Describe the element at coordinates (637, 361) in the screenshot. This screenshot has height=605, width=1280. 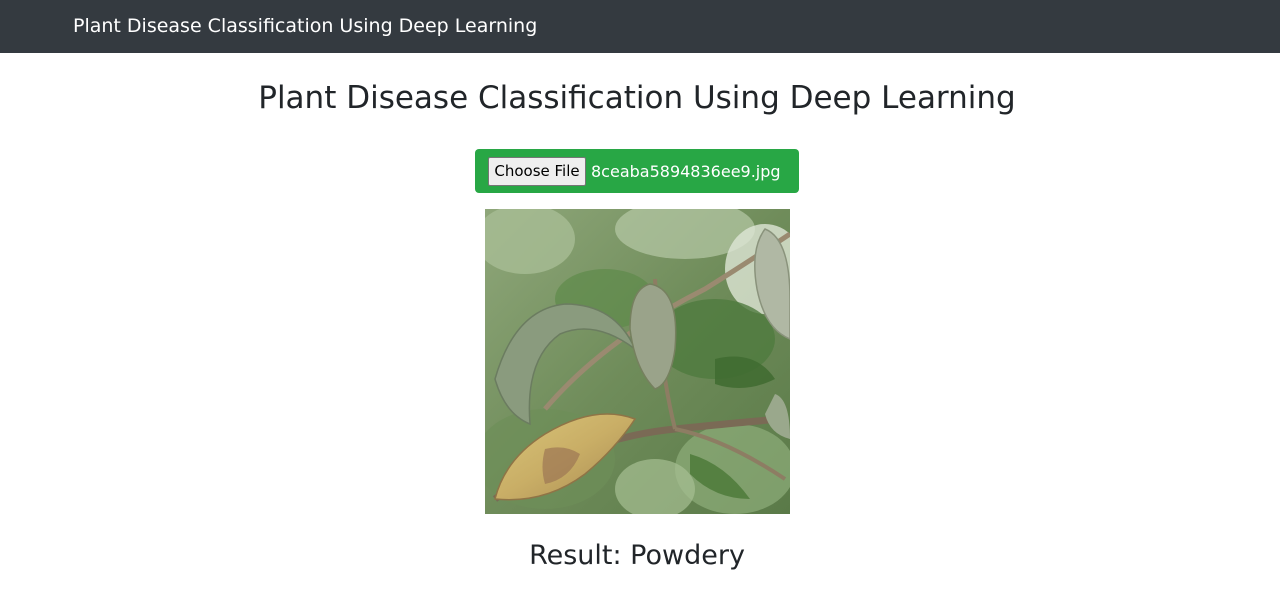
I see `uploaded-leaf-image` at that location.